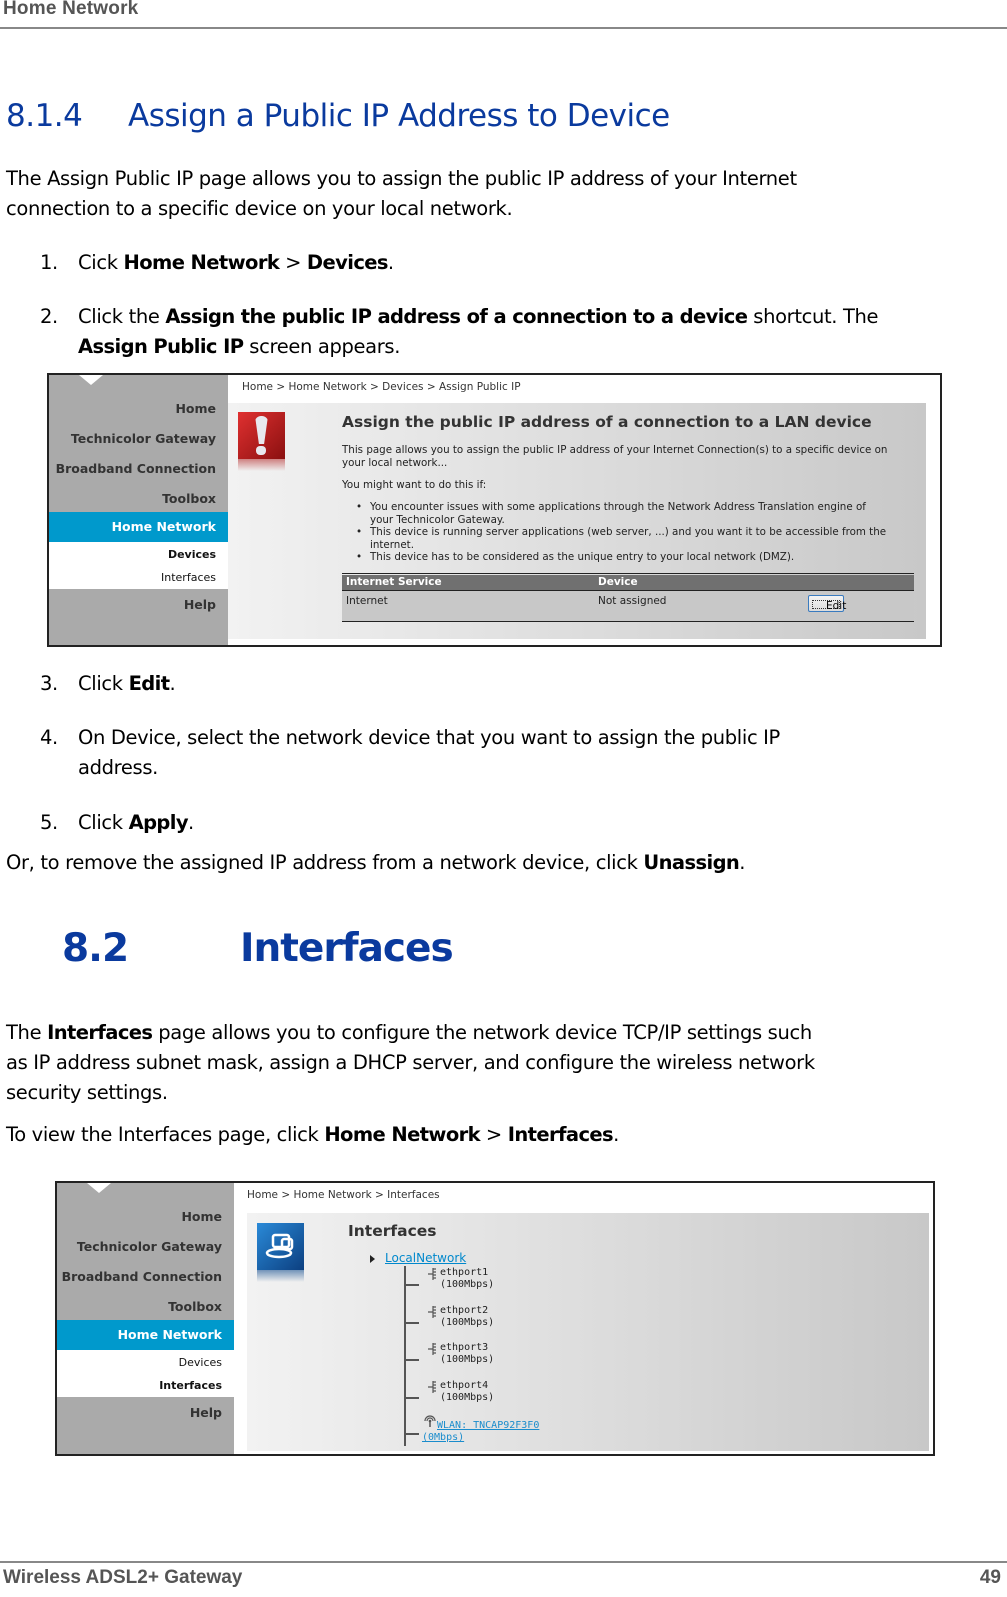  I want to click on page-number: 49, so click(990, 1577).